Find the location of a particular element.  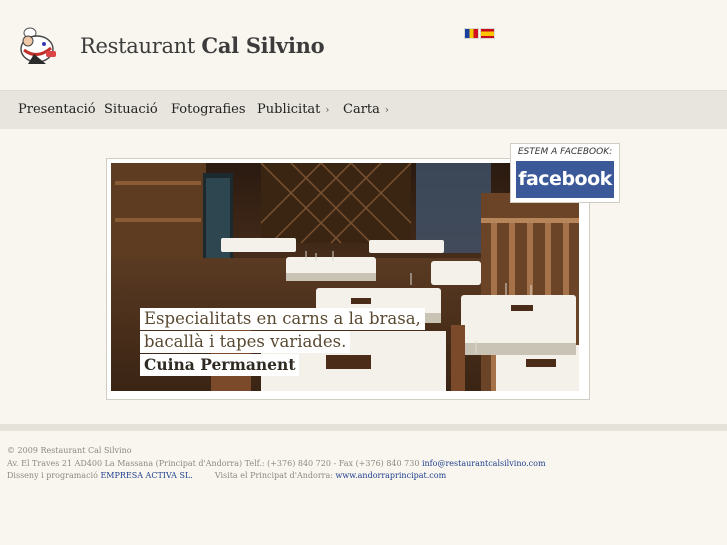

nav-item-fotografies: Fotografies is located at coordinates (208, 109).